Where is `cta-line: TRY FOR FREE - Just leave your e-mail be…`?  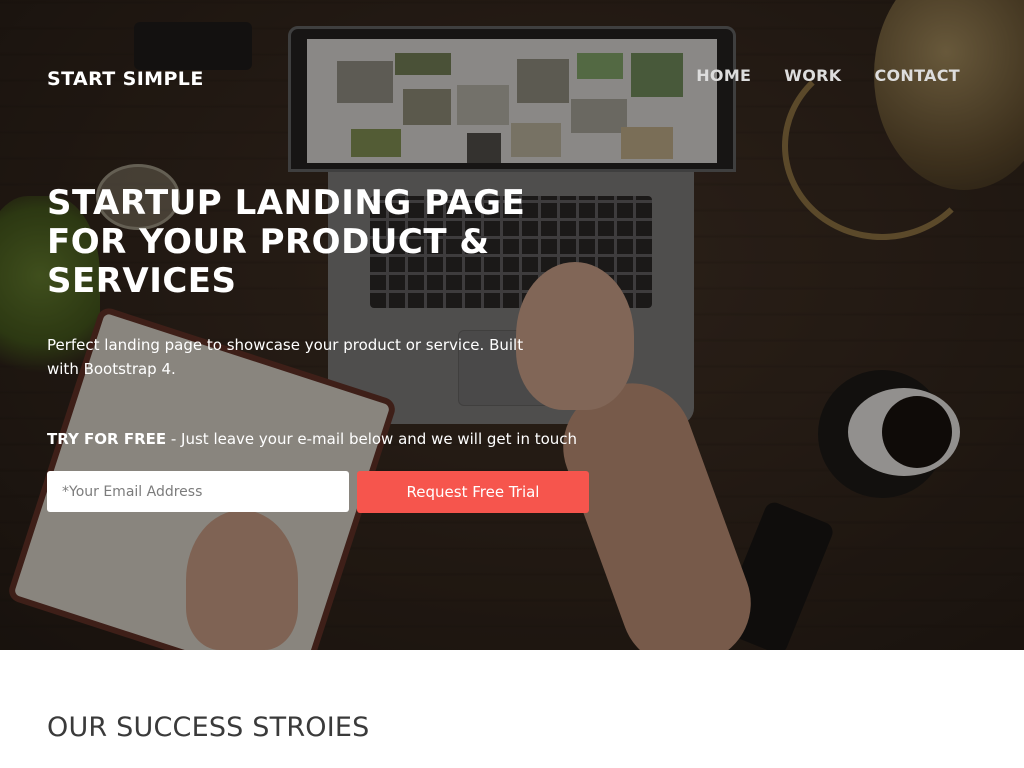
cta-line: TRY FOR FREE - Just leave your e-mail be… is located at coordinates (312, 439).